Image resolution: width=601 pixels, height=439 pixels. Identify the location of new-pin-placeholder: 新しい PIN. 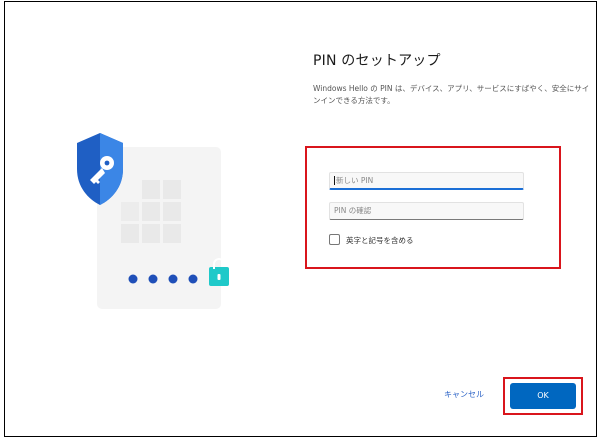
(355, 180).